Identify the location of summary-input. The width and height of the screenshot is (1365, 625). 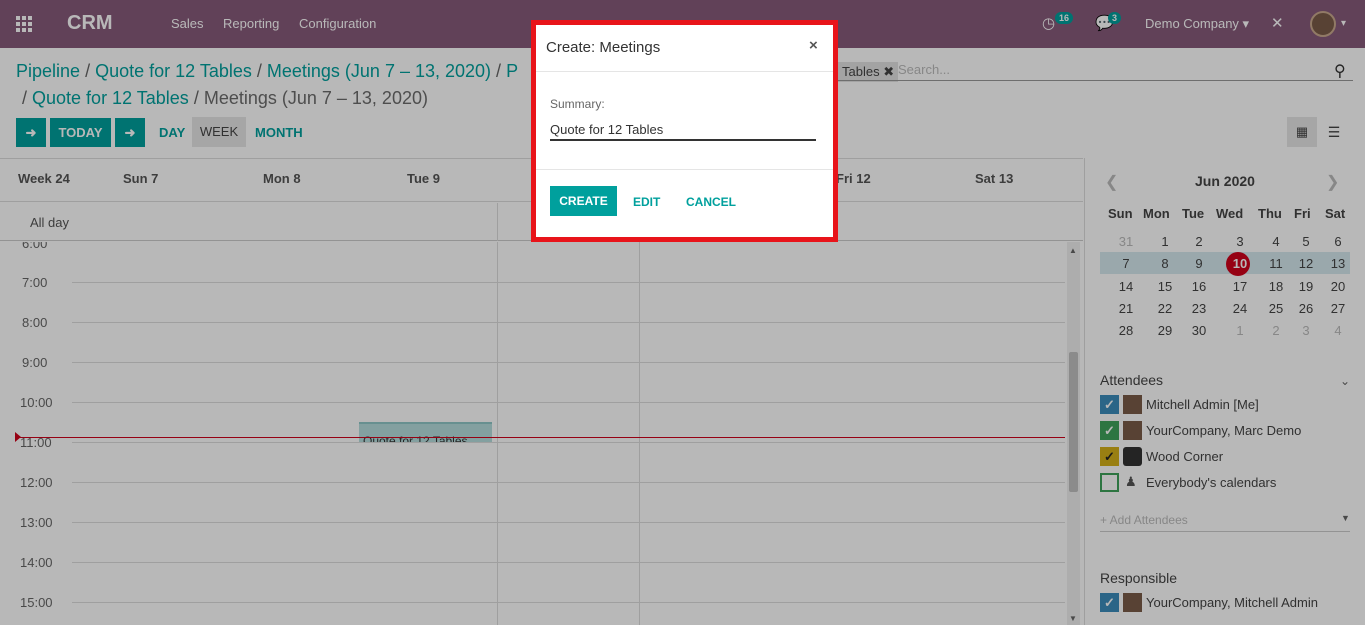
(683, 130).